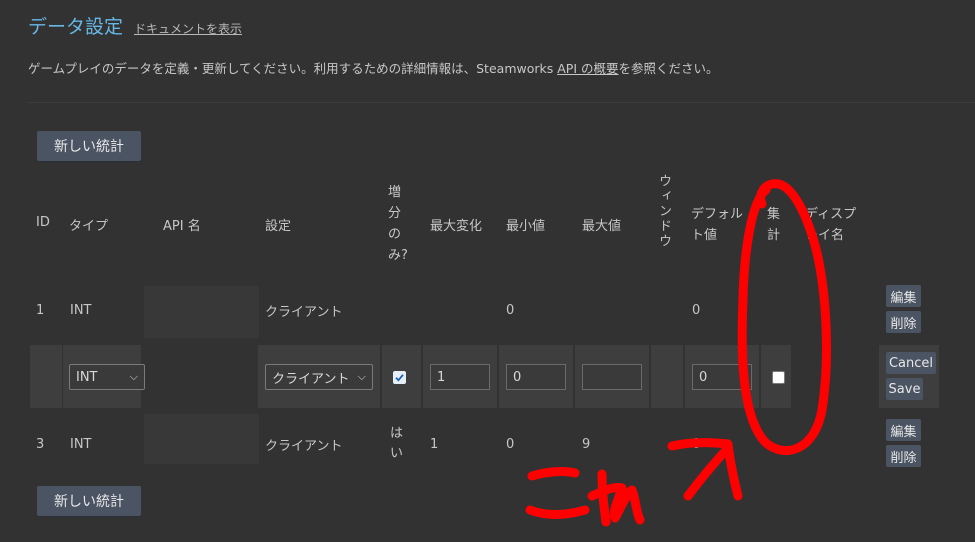  What do you see at coordinates (774, 235) in the screenshot?
I see `column-header-aggregate-line2: 計` at bounding box center [774, 235].